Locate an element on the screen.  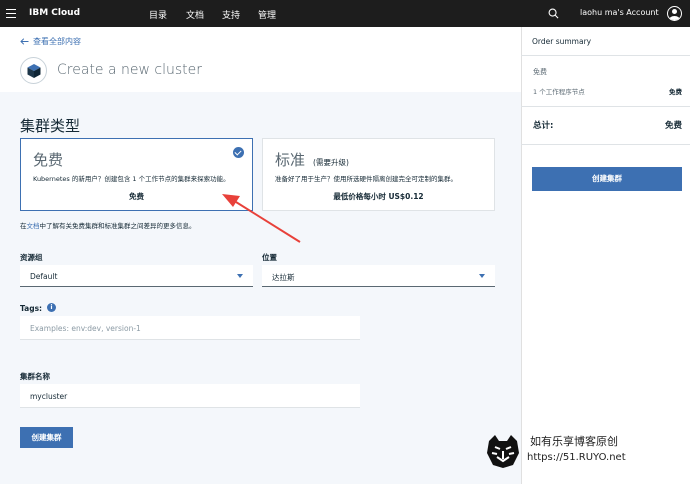
sidebar-create-cluster-button: 创建集群 is located at coordinates (607, 179).